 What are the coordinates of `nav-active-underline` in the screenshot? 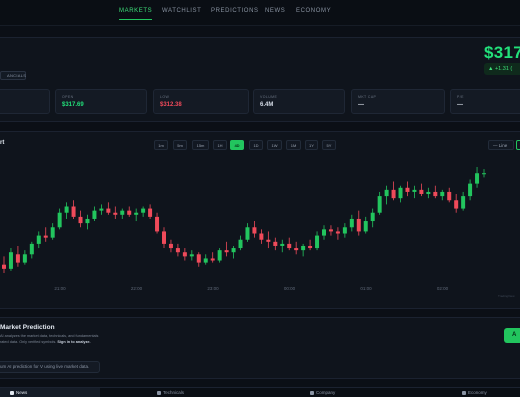 It's located at (135, 19).